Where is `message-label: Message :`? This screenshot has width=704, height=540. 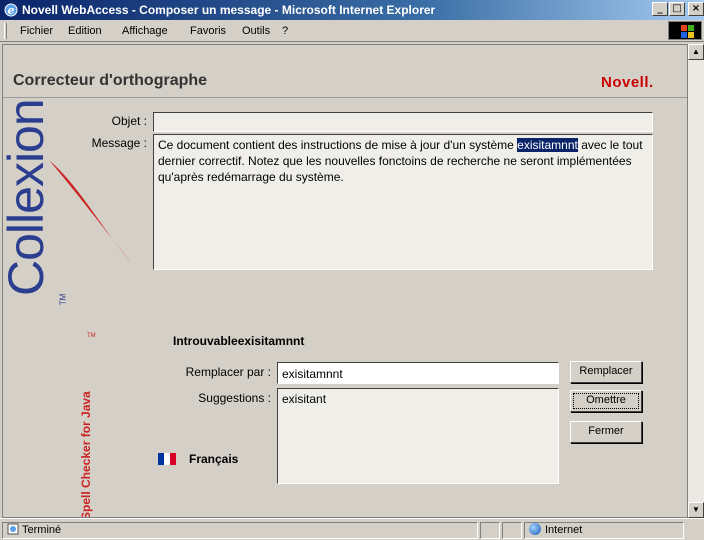 message-label: Message : is located at coordinates (119, 143).